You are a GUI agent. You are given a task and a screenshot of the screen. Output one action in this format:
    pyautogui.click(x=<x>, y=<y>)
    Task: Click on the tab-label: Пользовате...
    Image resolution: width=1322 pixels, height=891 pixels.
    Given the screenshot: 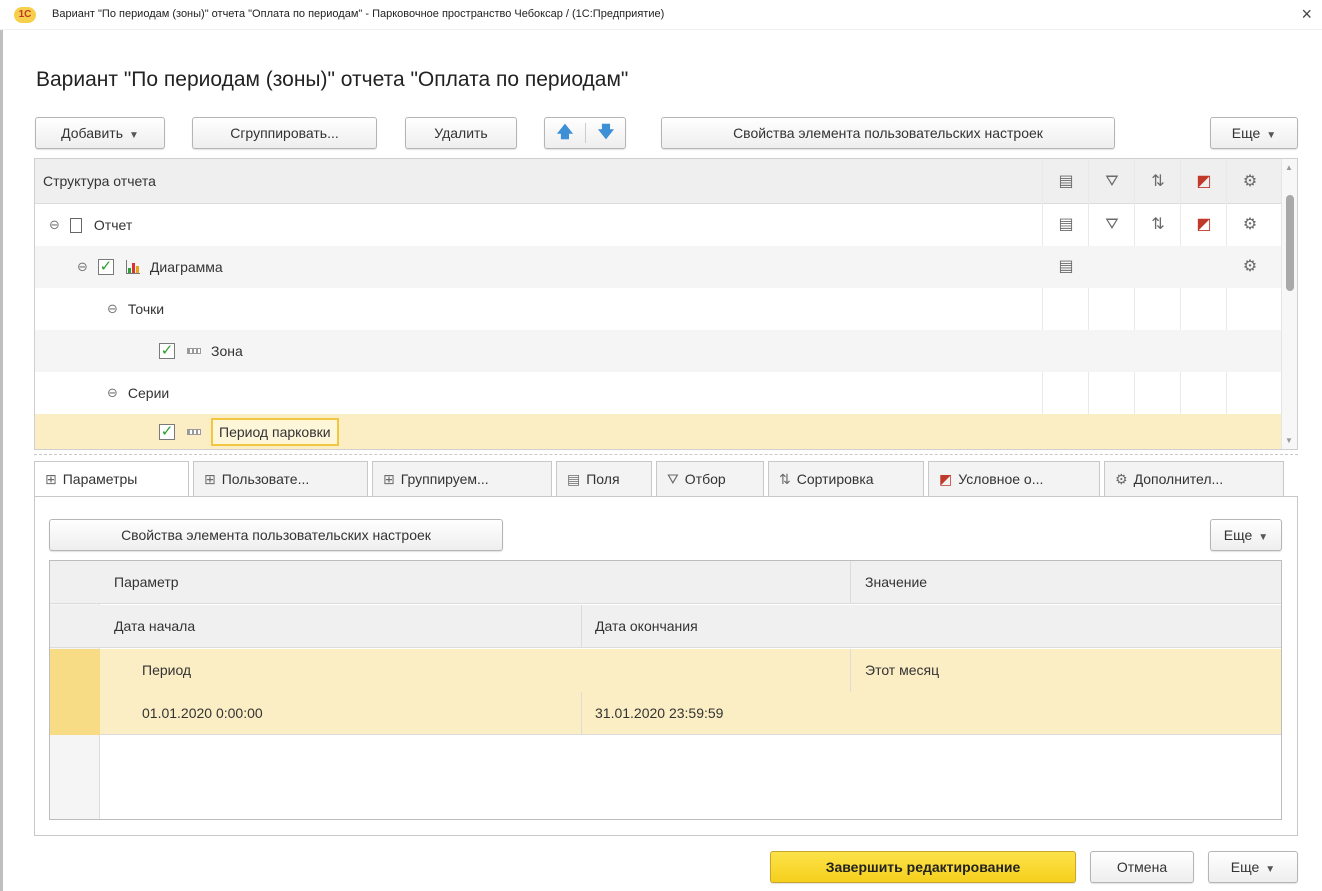 What is the action you would take?
    pyautogui.click(x=265, y=479)
    